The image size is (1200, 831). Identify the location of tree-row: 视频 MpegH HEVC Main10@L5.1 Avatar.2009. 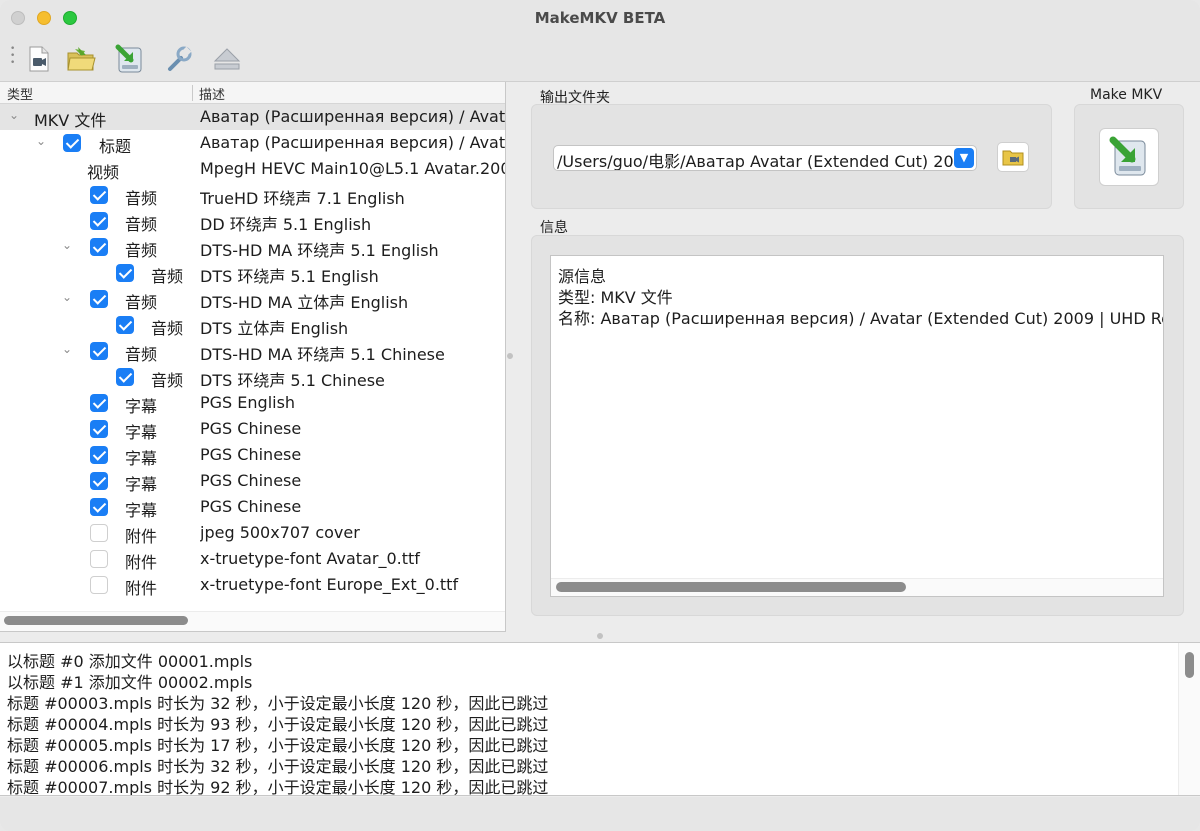
(253, 169).